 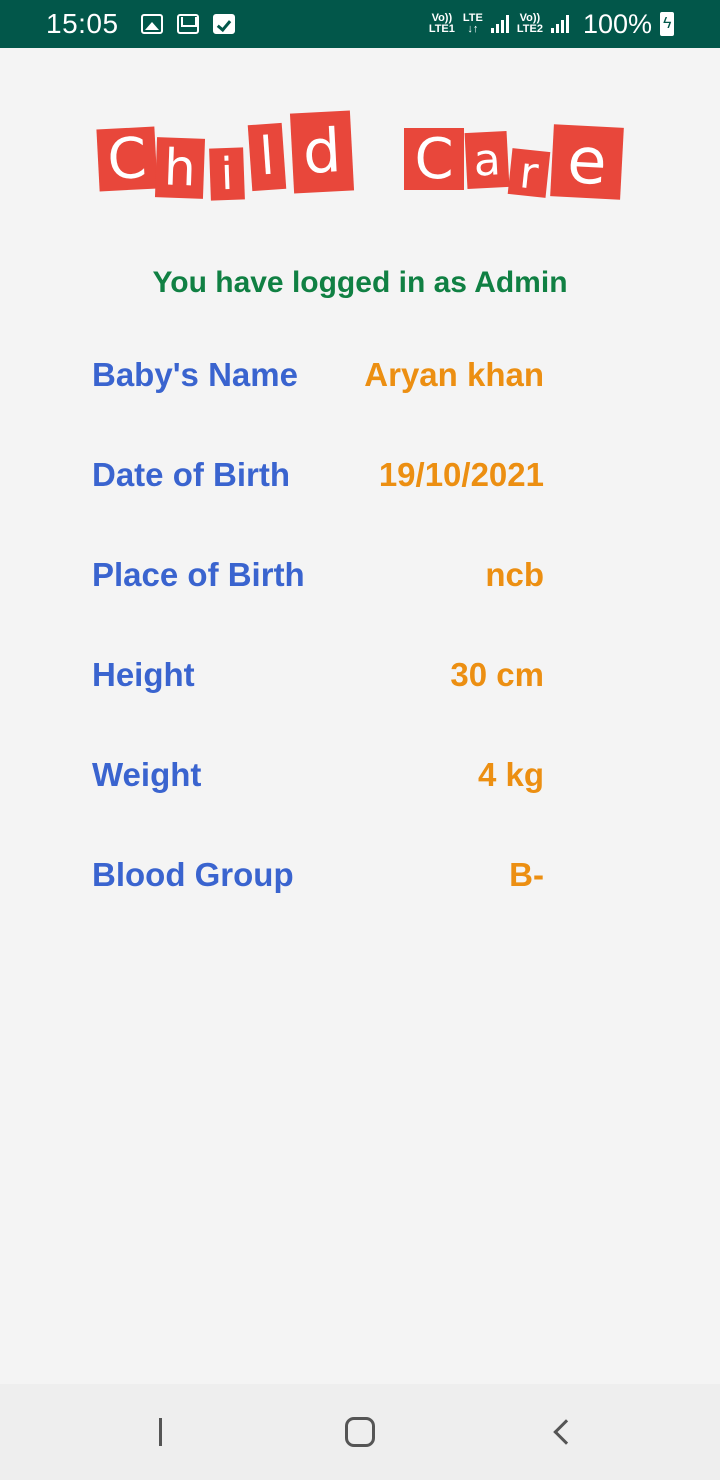 I want to click on back-button, so click(x=562, y=1432).